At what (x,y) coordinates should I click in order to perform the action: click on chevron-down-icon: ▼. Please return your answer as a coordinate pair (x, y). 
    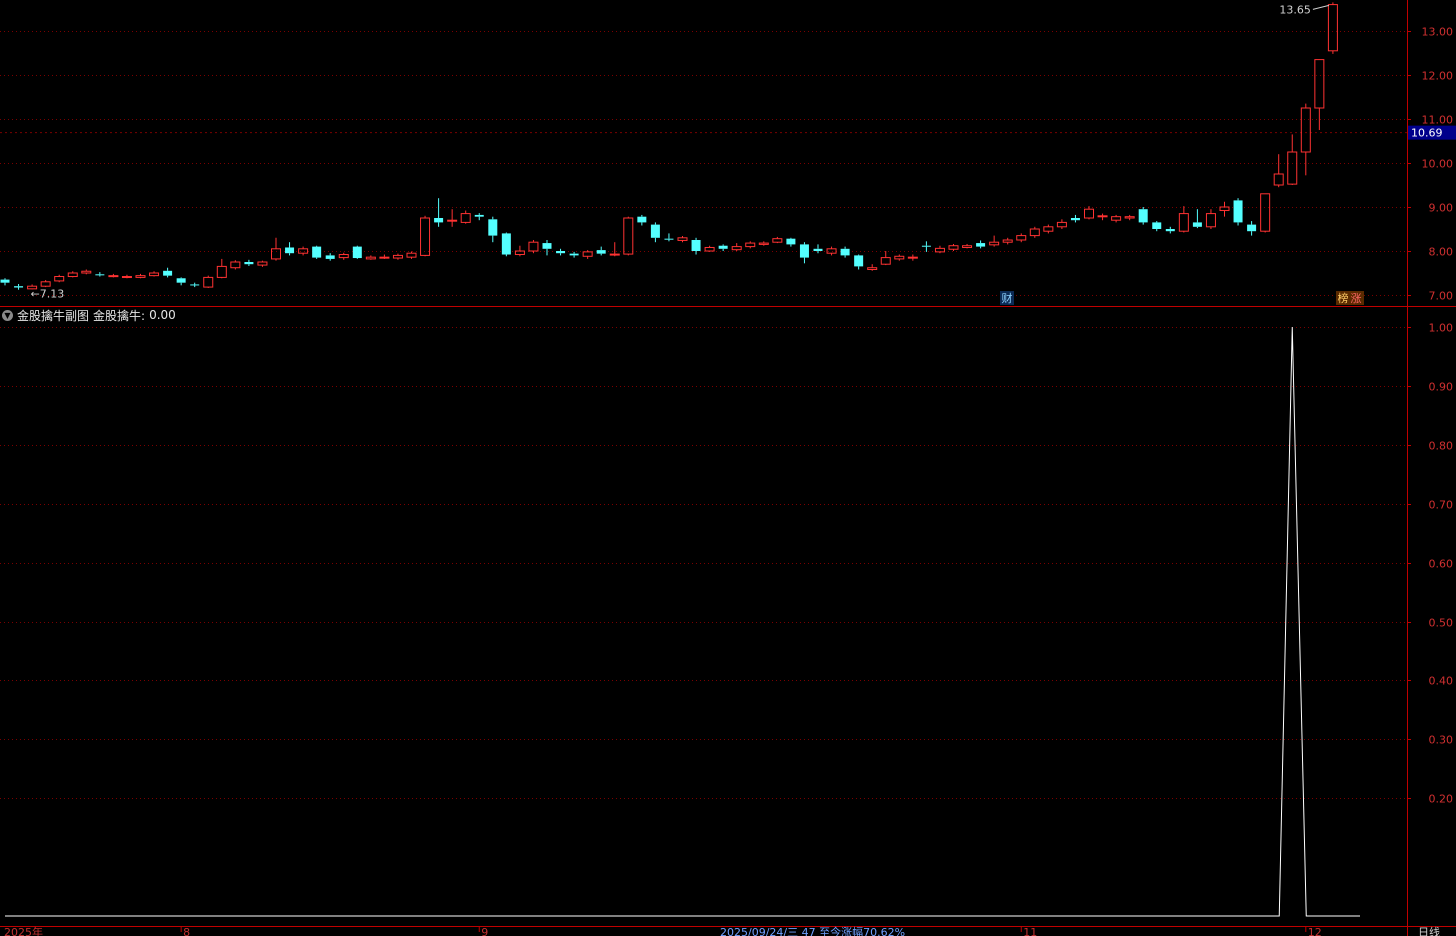
    Looking at the image, I should click on (7, 315).